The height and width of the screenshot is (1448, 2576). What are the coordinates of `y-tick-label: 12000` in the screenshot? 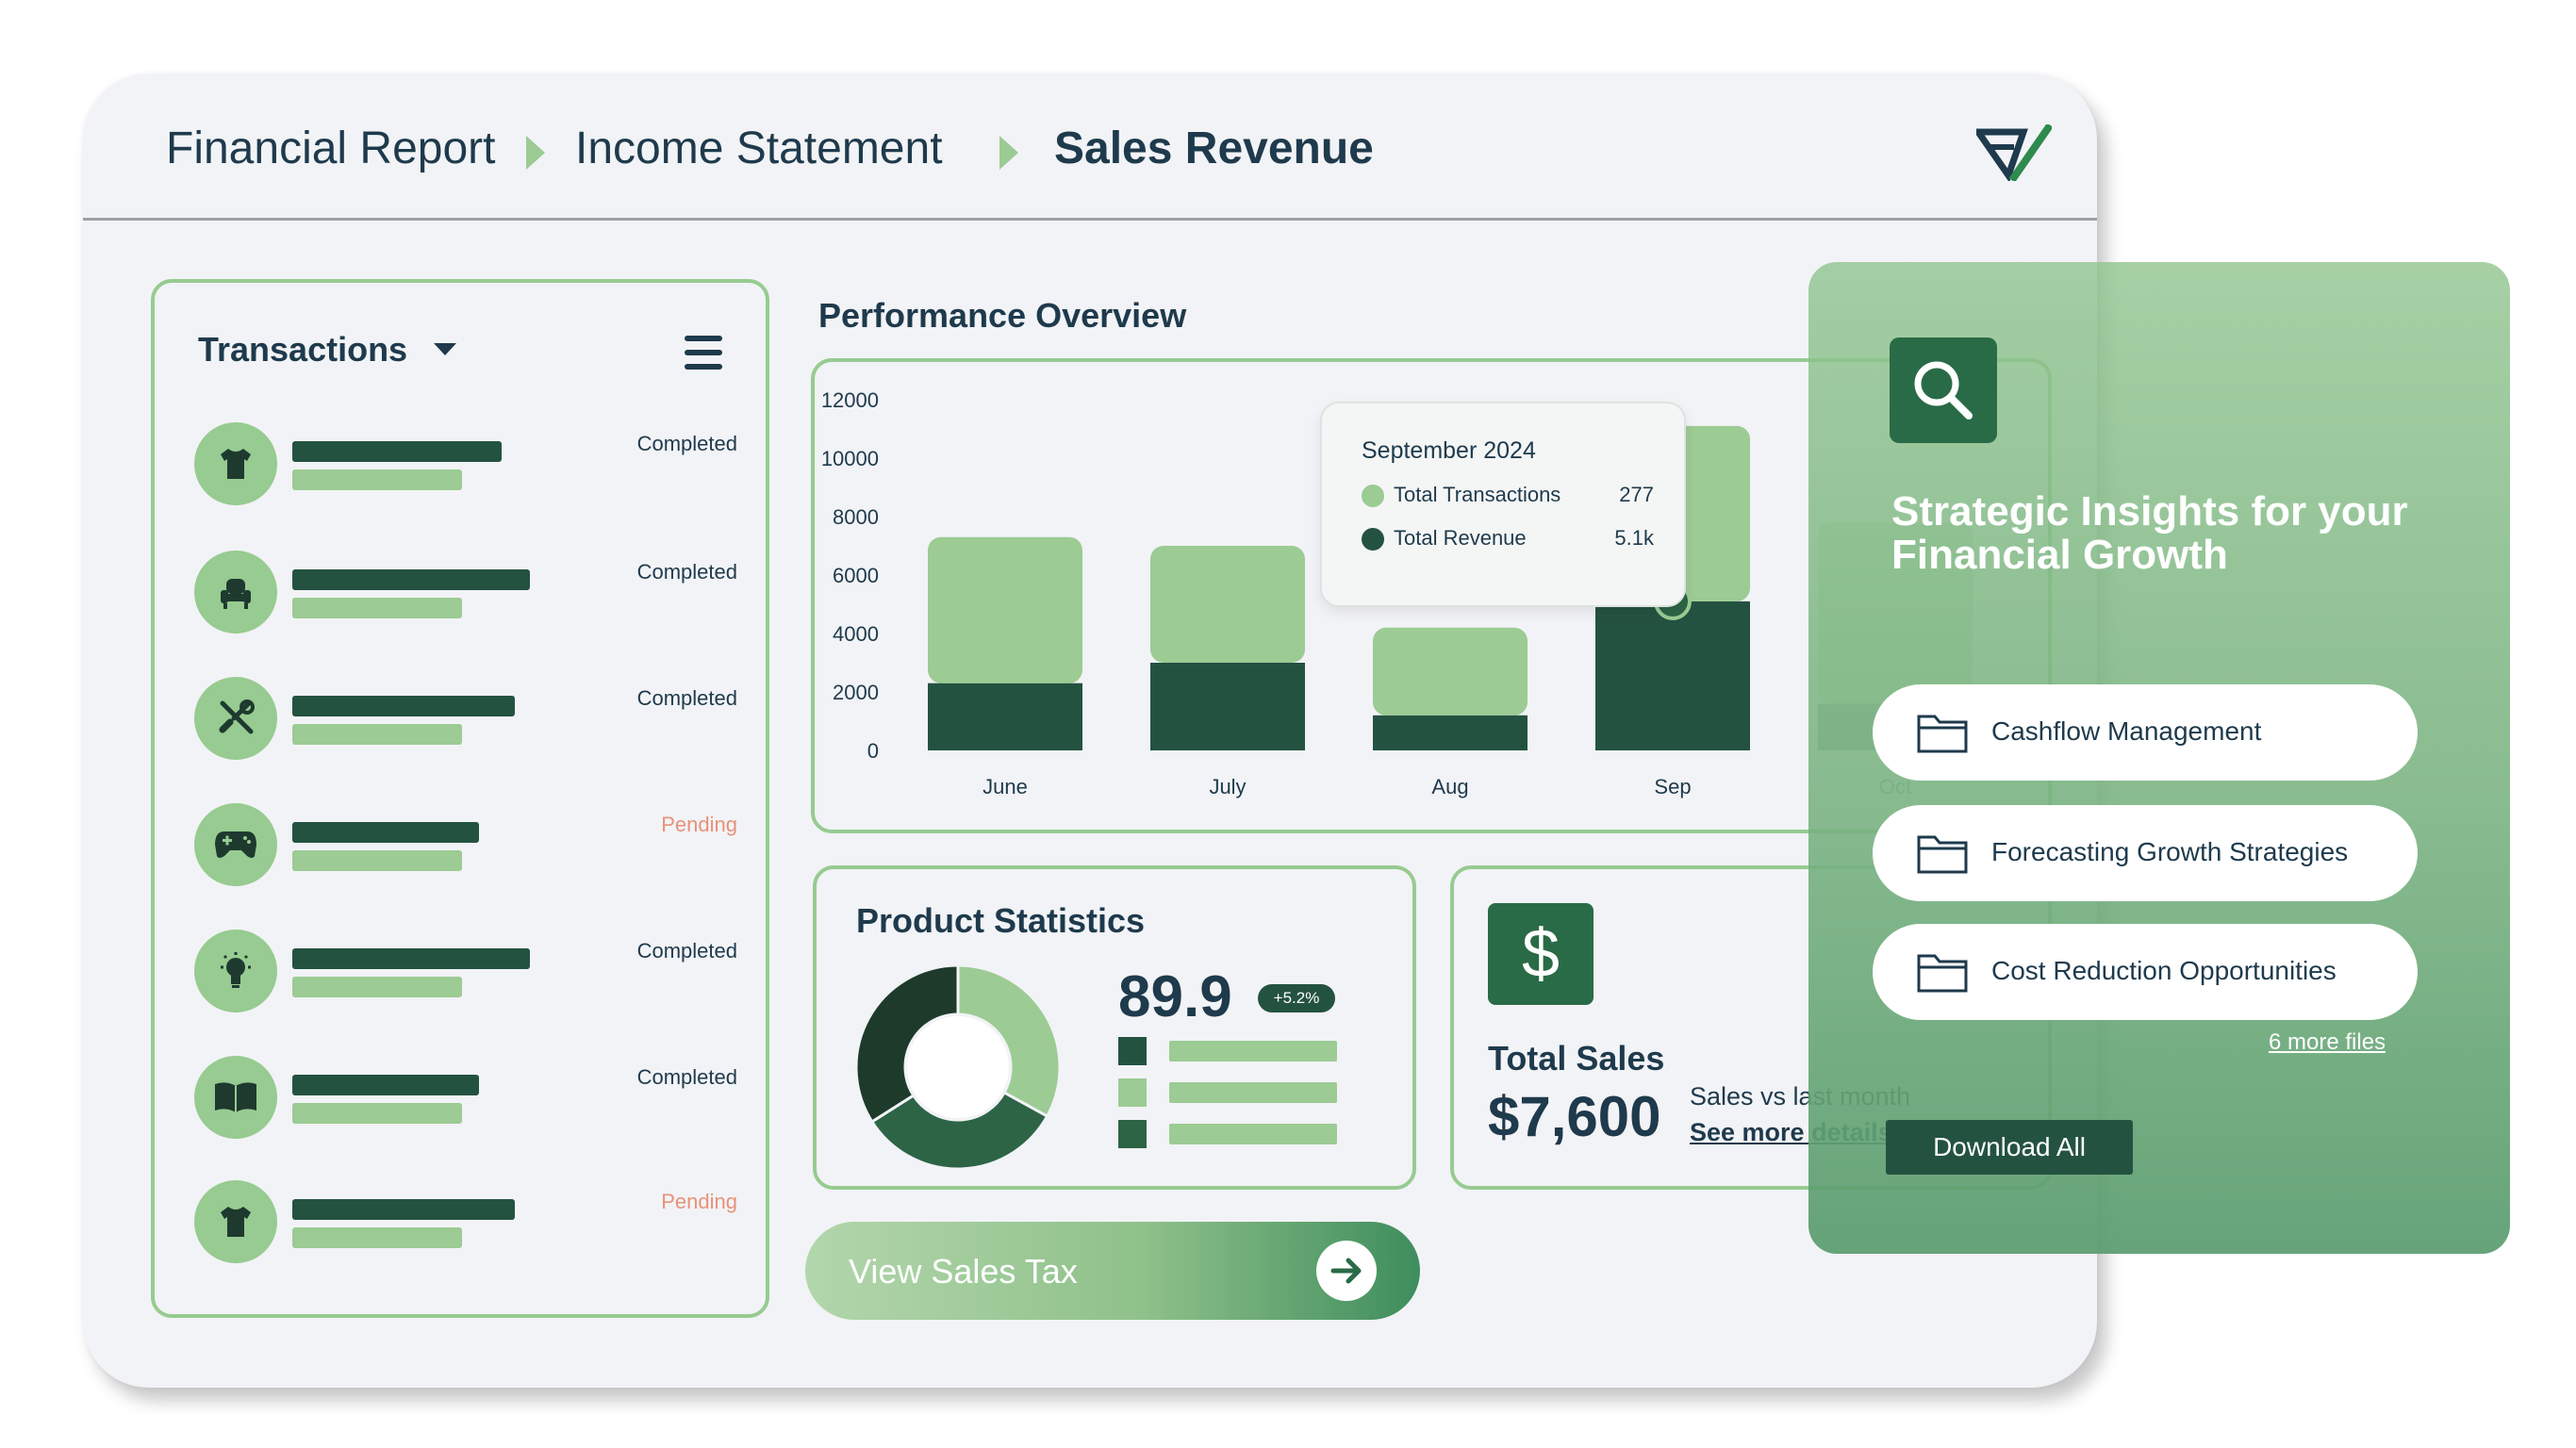 It's located at (850, 400).